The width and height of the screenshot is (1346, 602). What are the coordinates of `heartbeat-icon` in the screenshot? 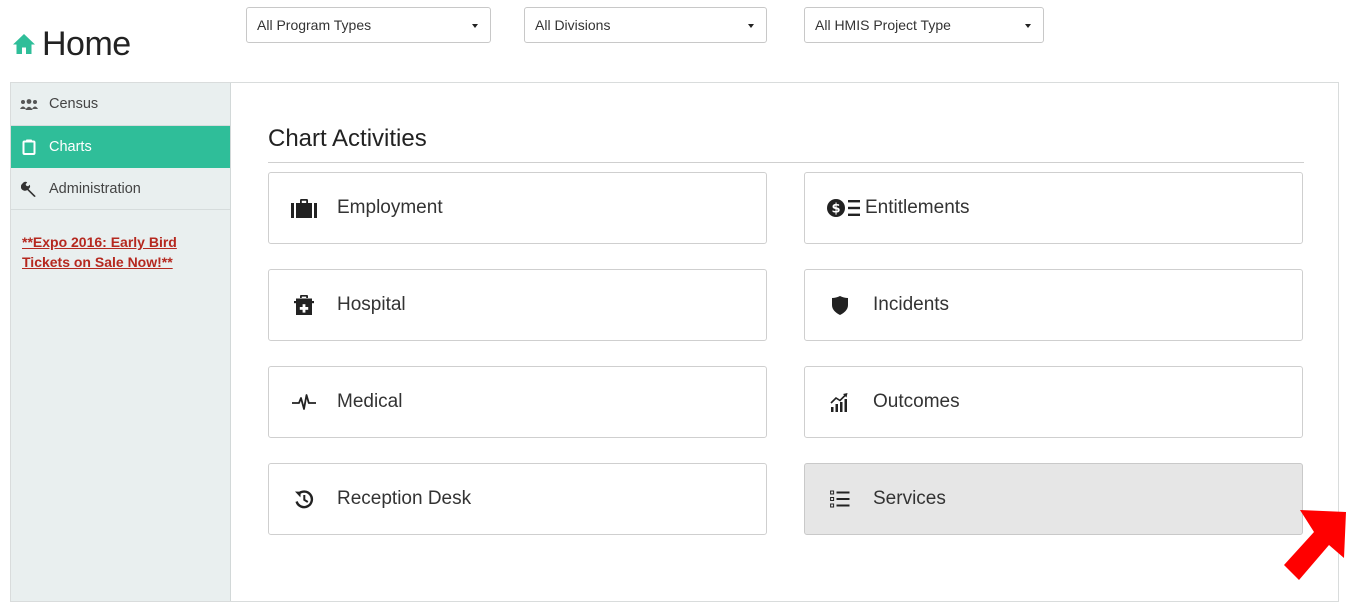 It's located at (304, 402).